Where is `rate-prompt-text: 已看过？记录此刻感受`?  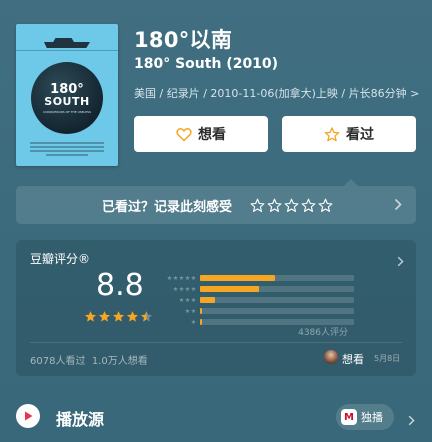
rate-prompt-text: 已看过？记录此刻感受 is located at coordinates (167, 207).